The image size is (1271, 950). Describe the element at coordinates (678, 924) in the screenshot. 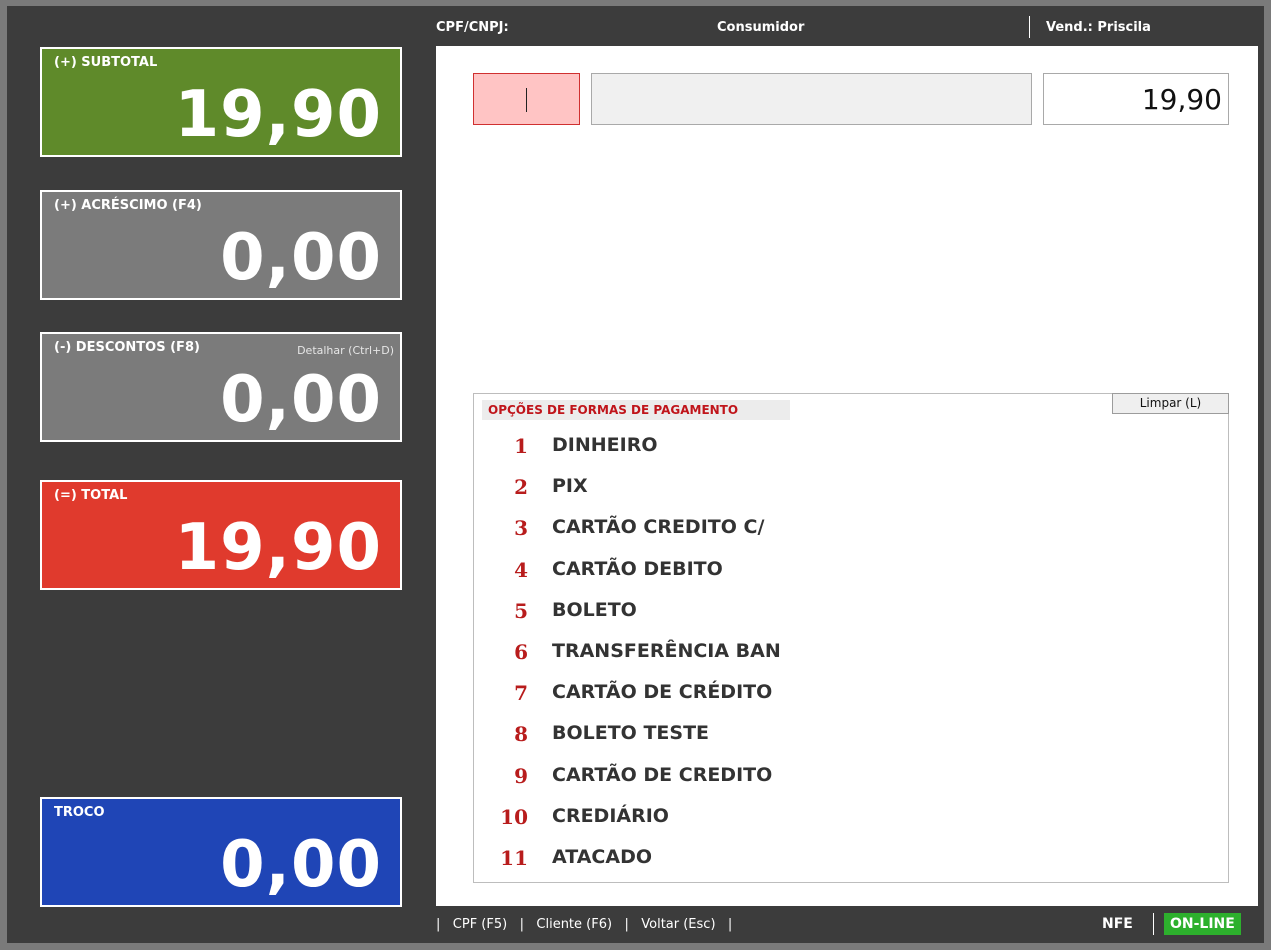

I see `back-shortcut-link: Voltar (Esc)` at that location.